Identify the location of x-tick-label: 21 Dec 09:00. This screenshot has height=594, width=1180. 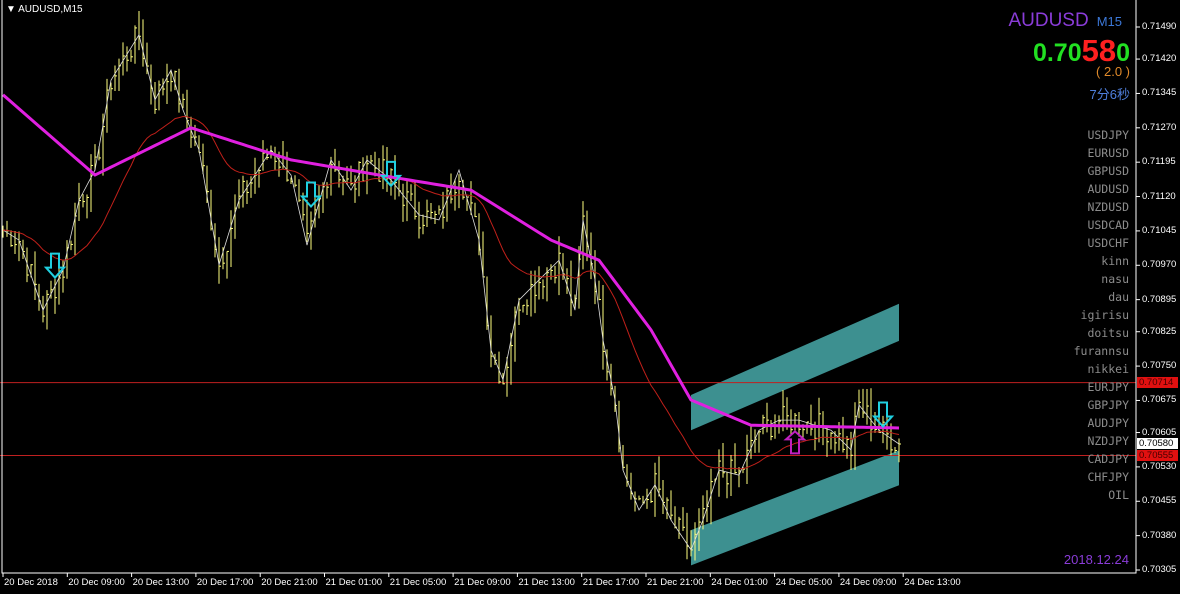
(482, 582).